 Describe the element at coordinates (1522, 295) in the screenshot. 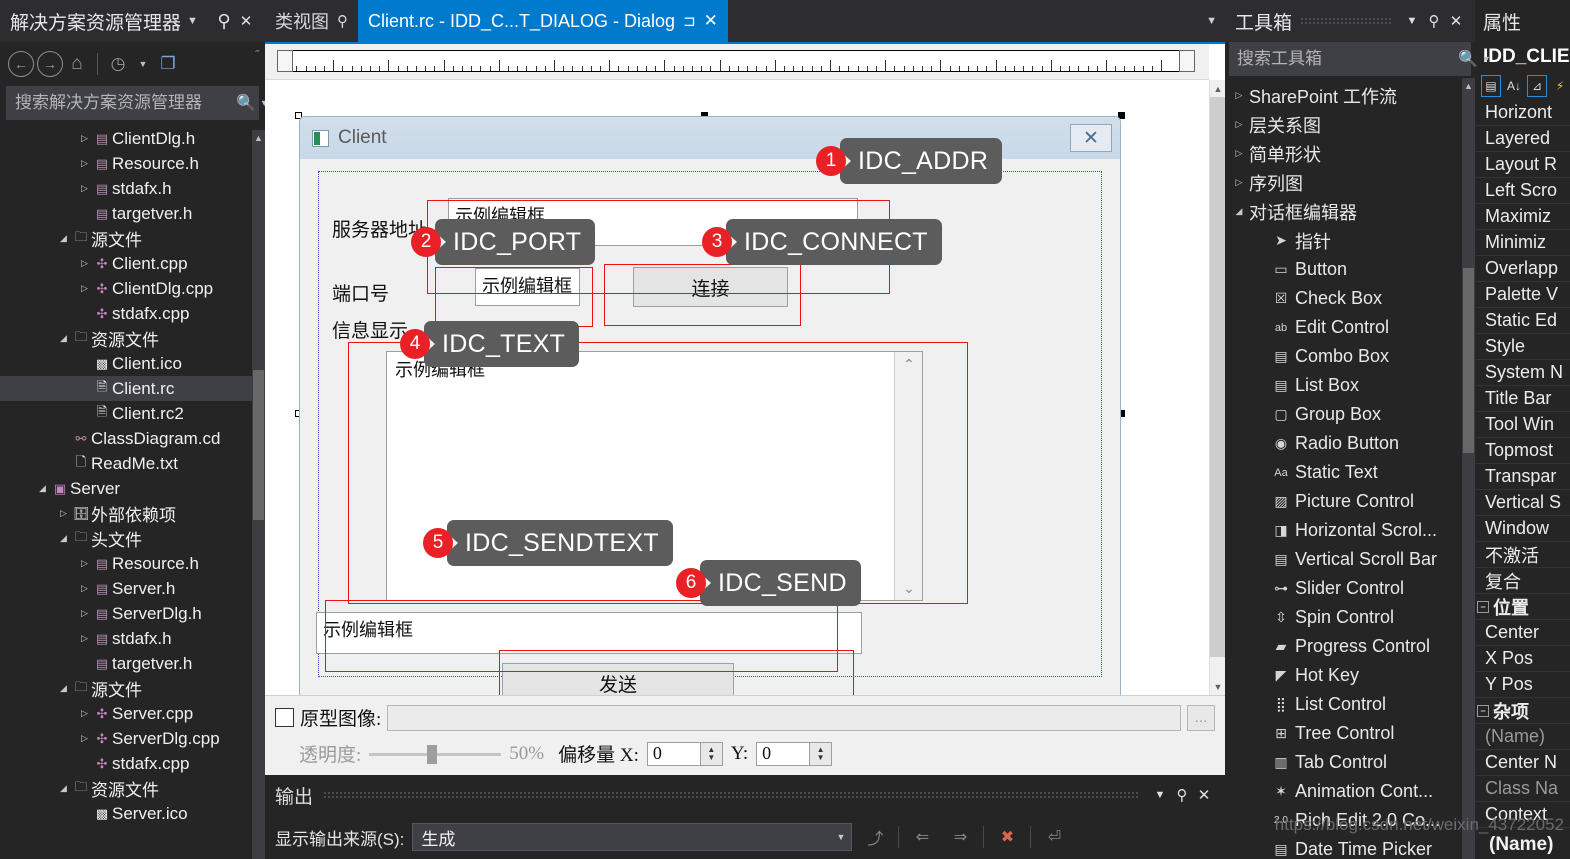

I see `property-row: Palette V` at that location.